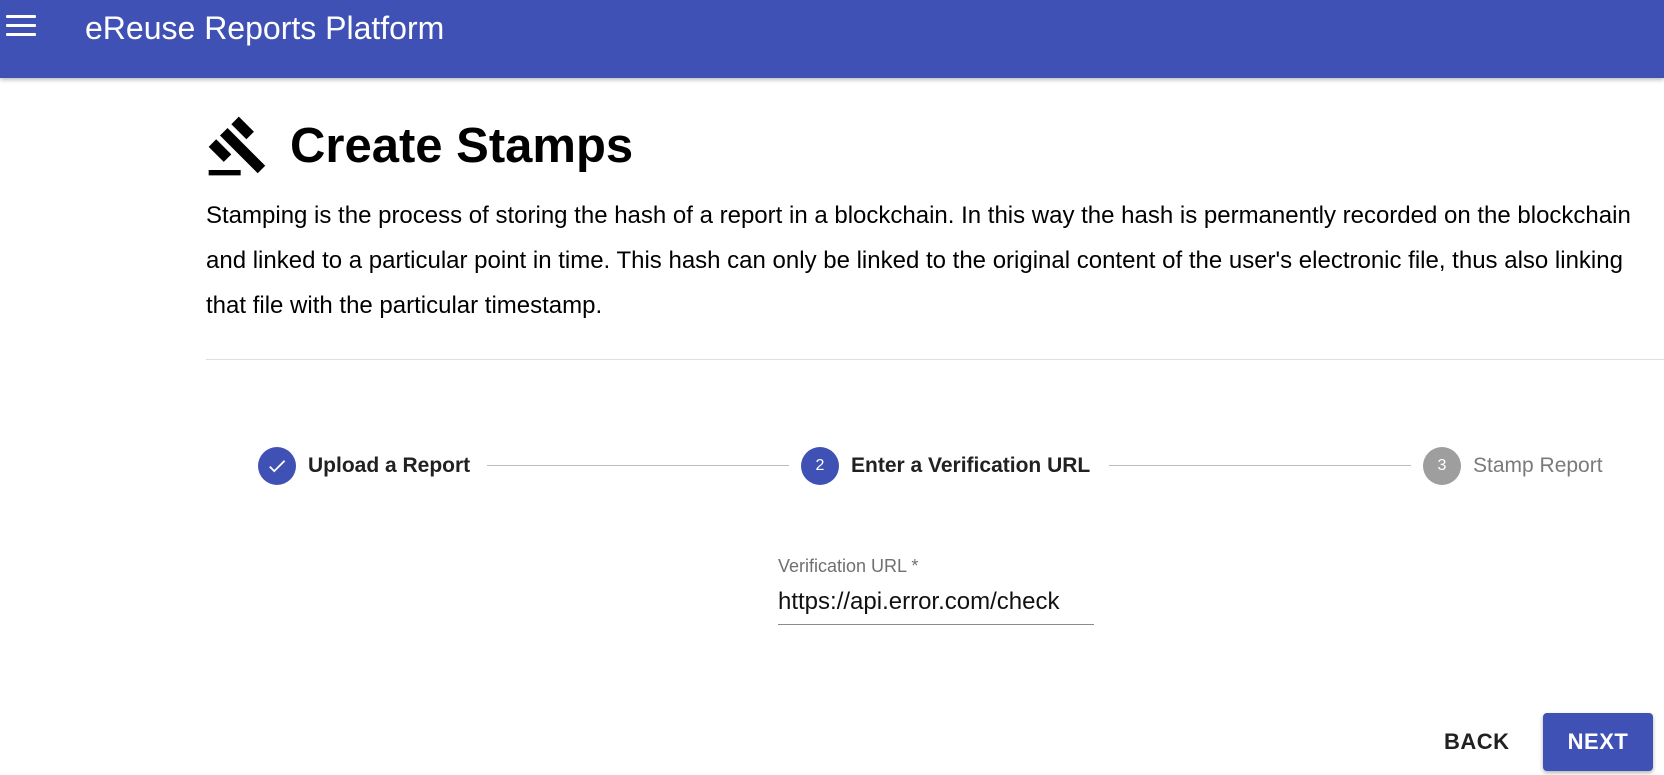 This screenshot has height=775, width=1664. Describe the element at coordinates (277, 466) in the screenshot. I see `check-icon` at that location.